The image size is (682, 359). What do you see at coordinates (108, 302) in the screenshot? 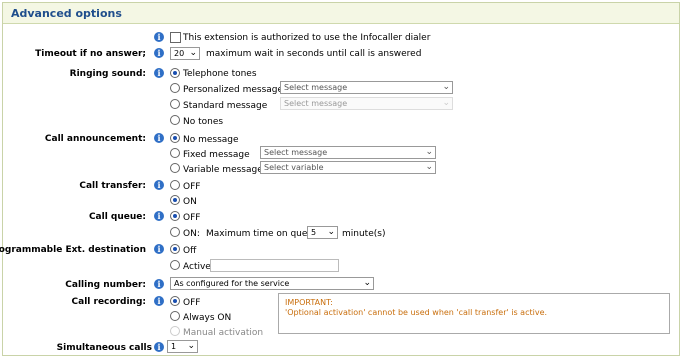
I see `recording-label: Call recording:` at bounding box center [108, 302].